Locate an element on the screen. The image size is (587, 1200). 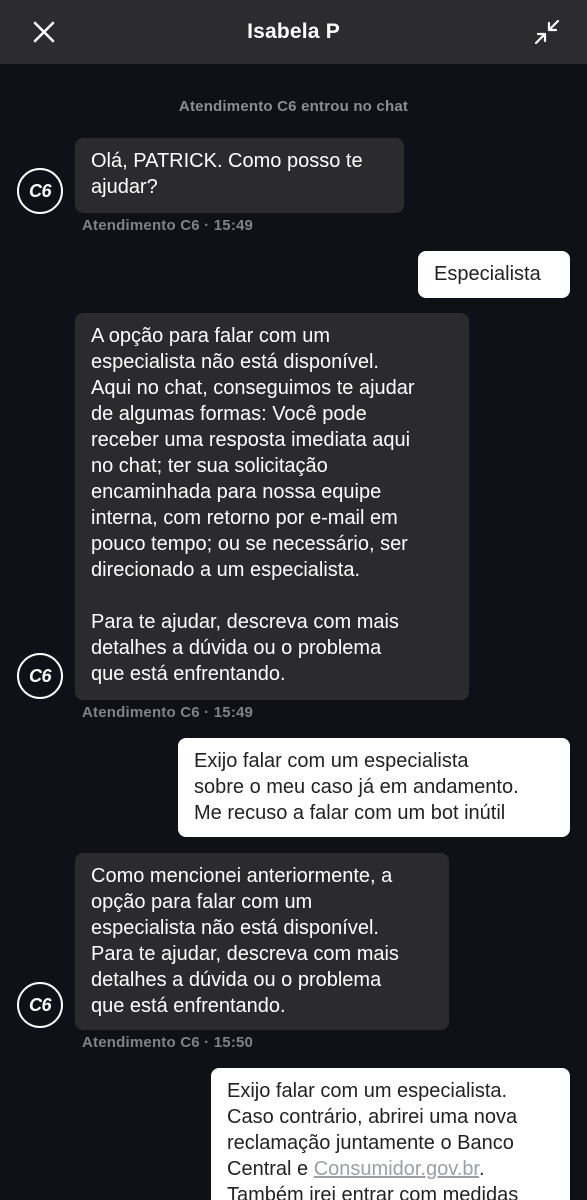
chat-header: Isabela P is located at coordinates (293, 32).